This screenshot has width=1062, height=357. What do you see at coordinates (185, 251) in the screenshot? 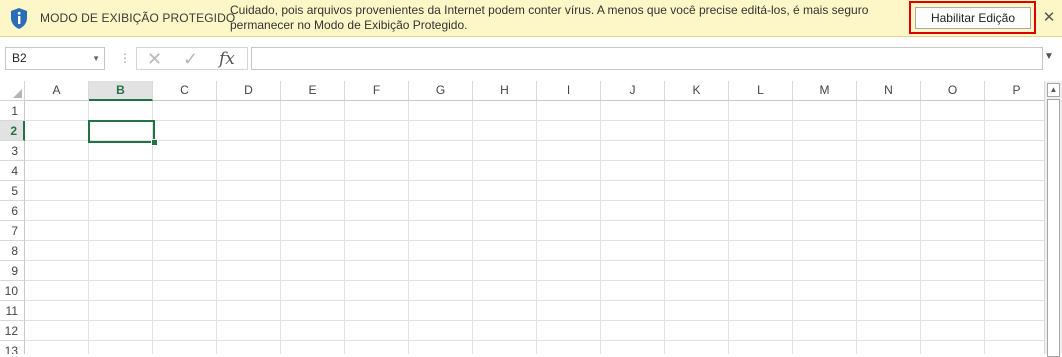
I see `cell-c8` at bounding box center [185, 251].